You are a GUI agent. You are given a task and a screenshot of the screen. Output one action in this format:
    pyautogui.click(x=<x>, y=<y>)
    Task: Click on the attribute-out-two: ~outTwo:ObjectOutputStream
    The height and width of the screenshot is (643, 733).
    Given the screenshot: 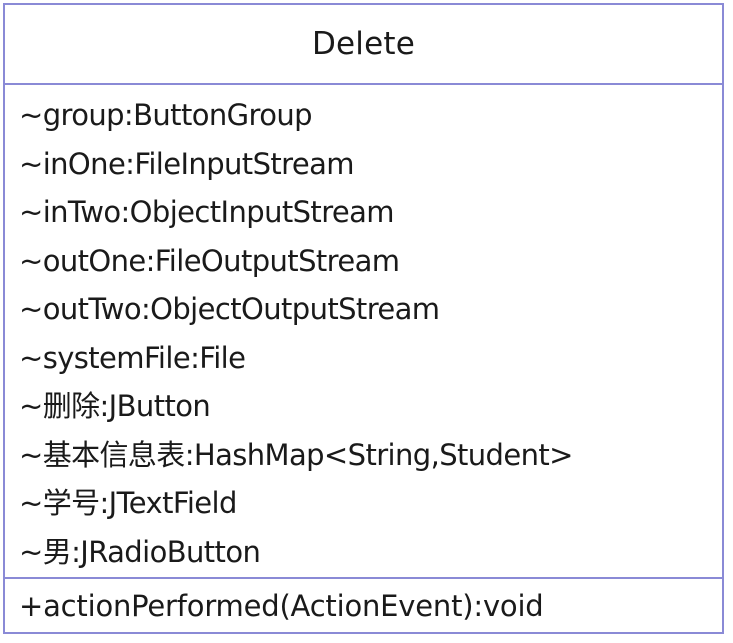 What is the action you would take?
    pyautogui.click(x=229, y=309)
    